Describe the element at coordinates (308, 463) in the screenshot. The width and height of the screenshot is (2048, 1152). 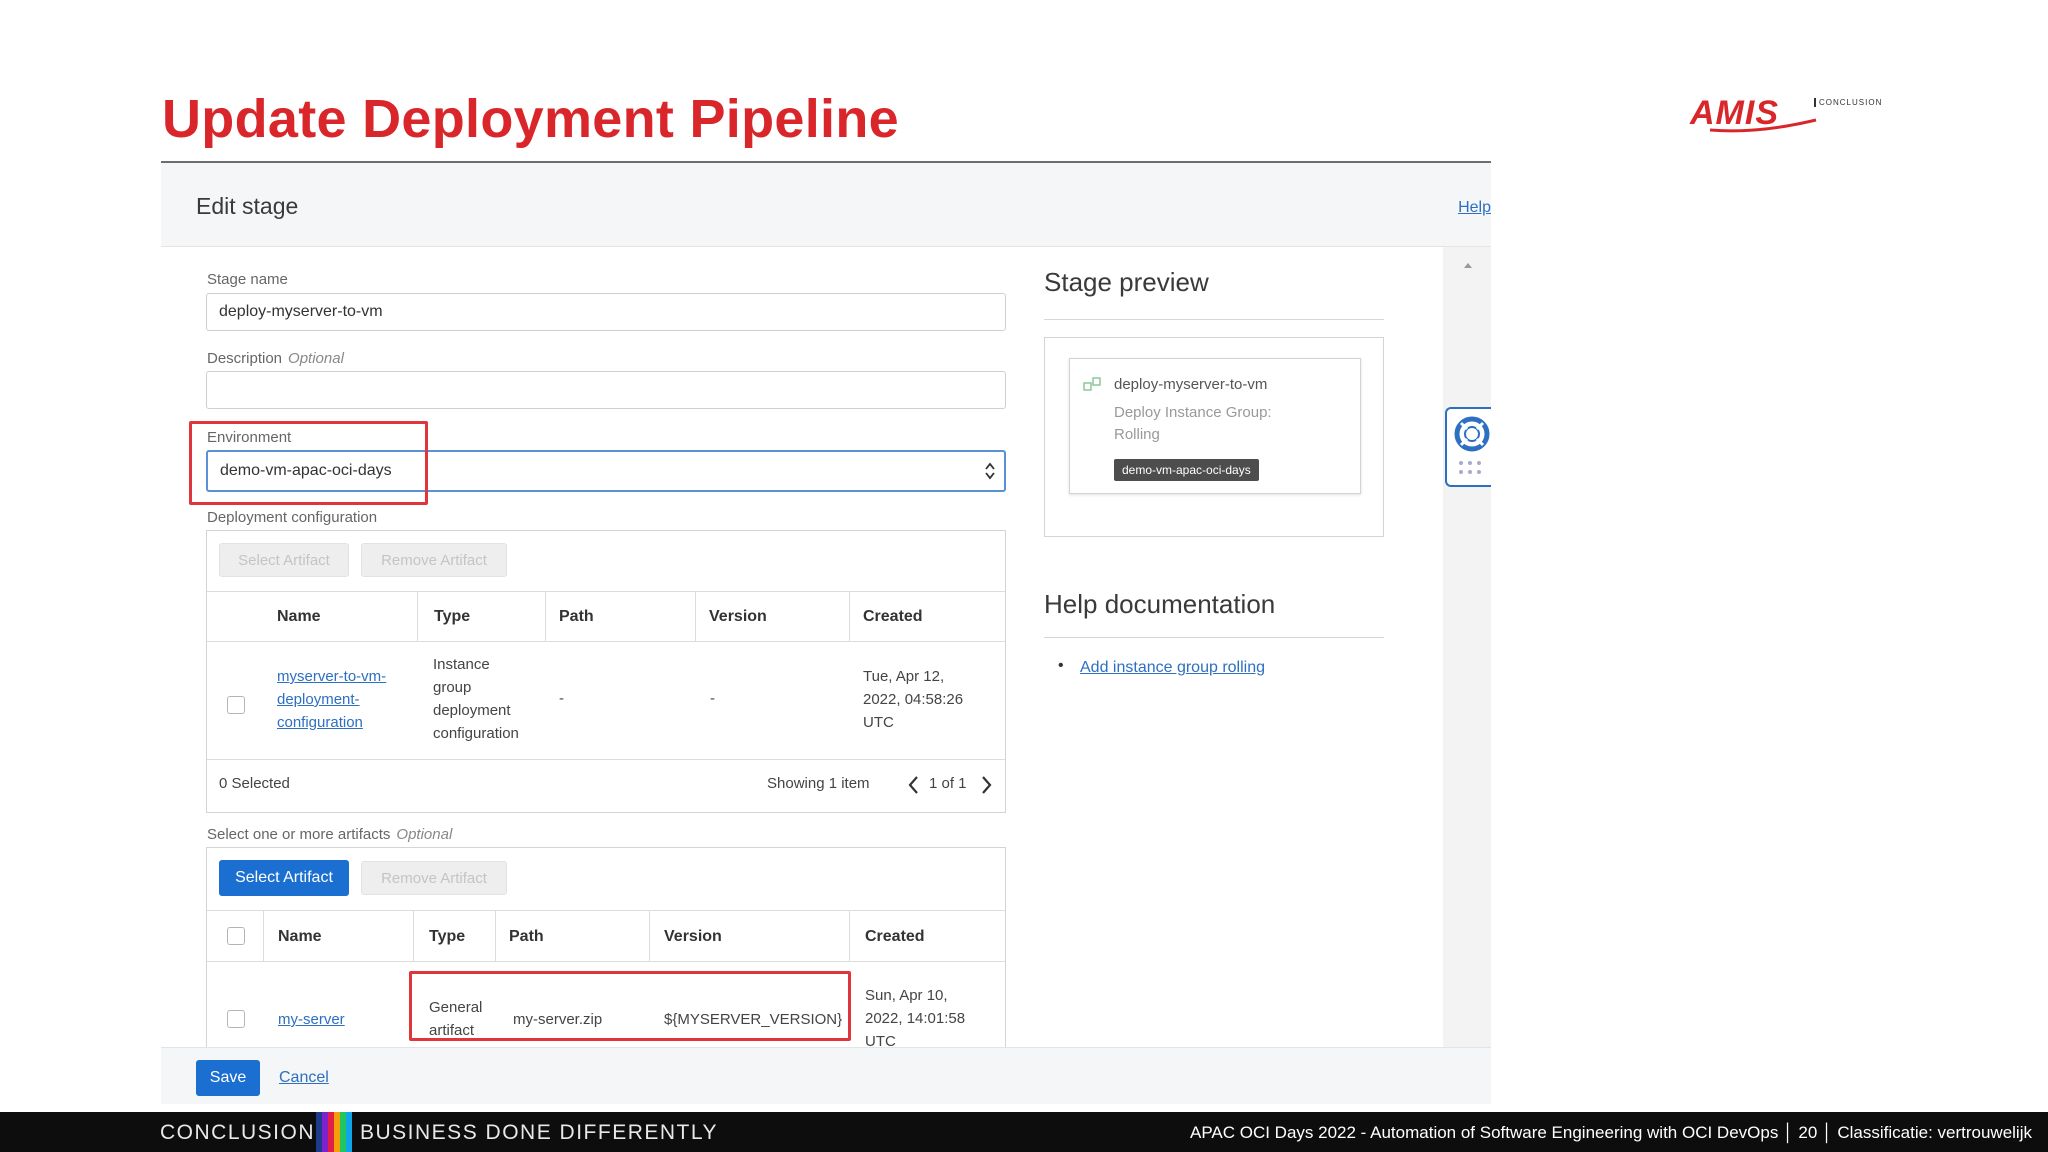
I see `environment-highlight` at that location.